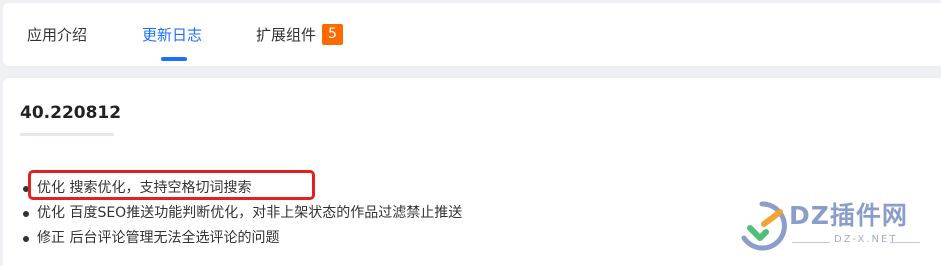 The height and width of the screenshot is (266, 941). I want to click on tab-extensions: 扩展组件 5, so click(300, 35).